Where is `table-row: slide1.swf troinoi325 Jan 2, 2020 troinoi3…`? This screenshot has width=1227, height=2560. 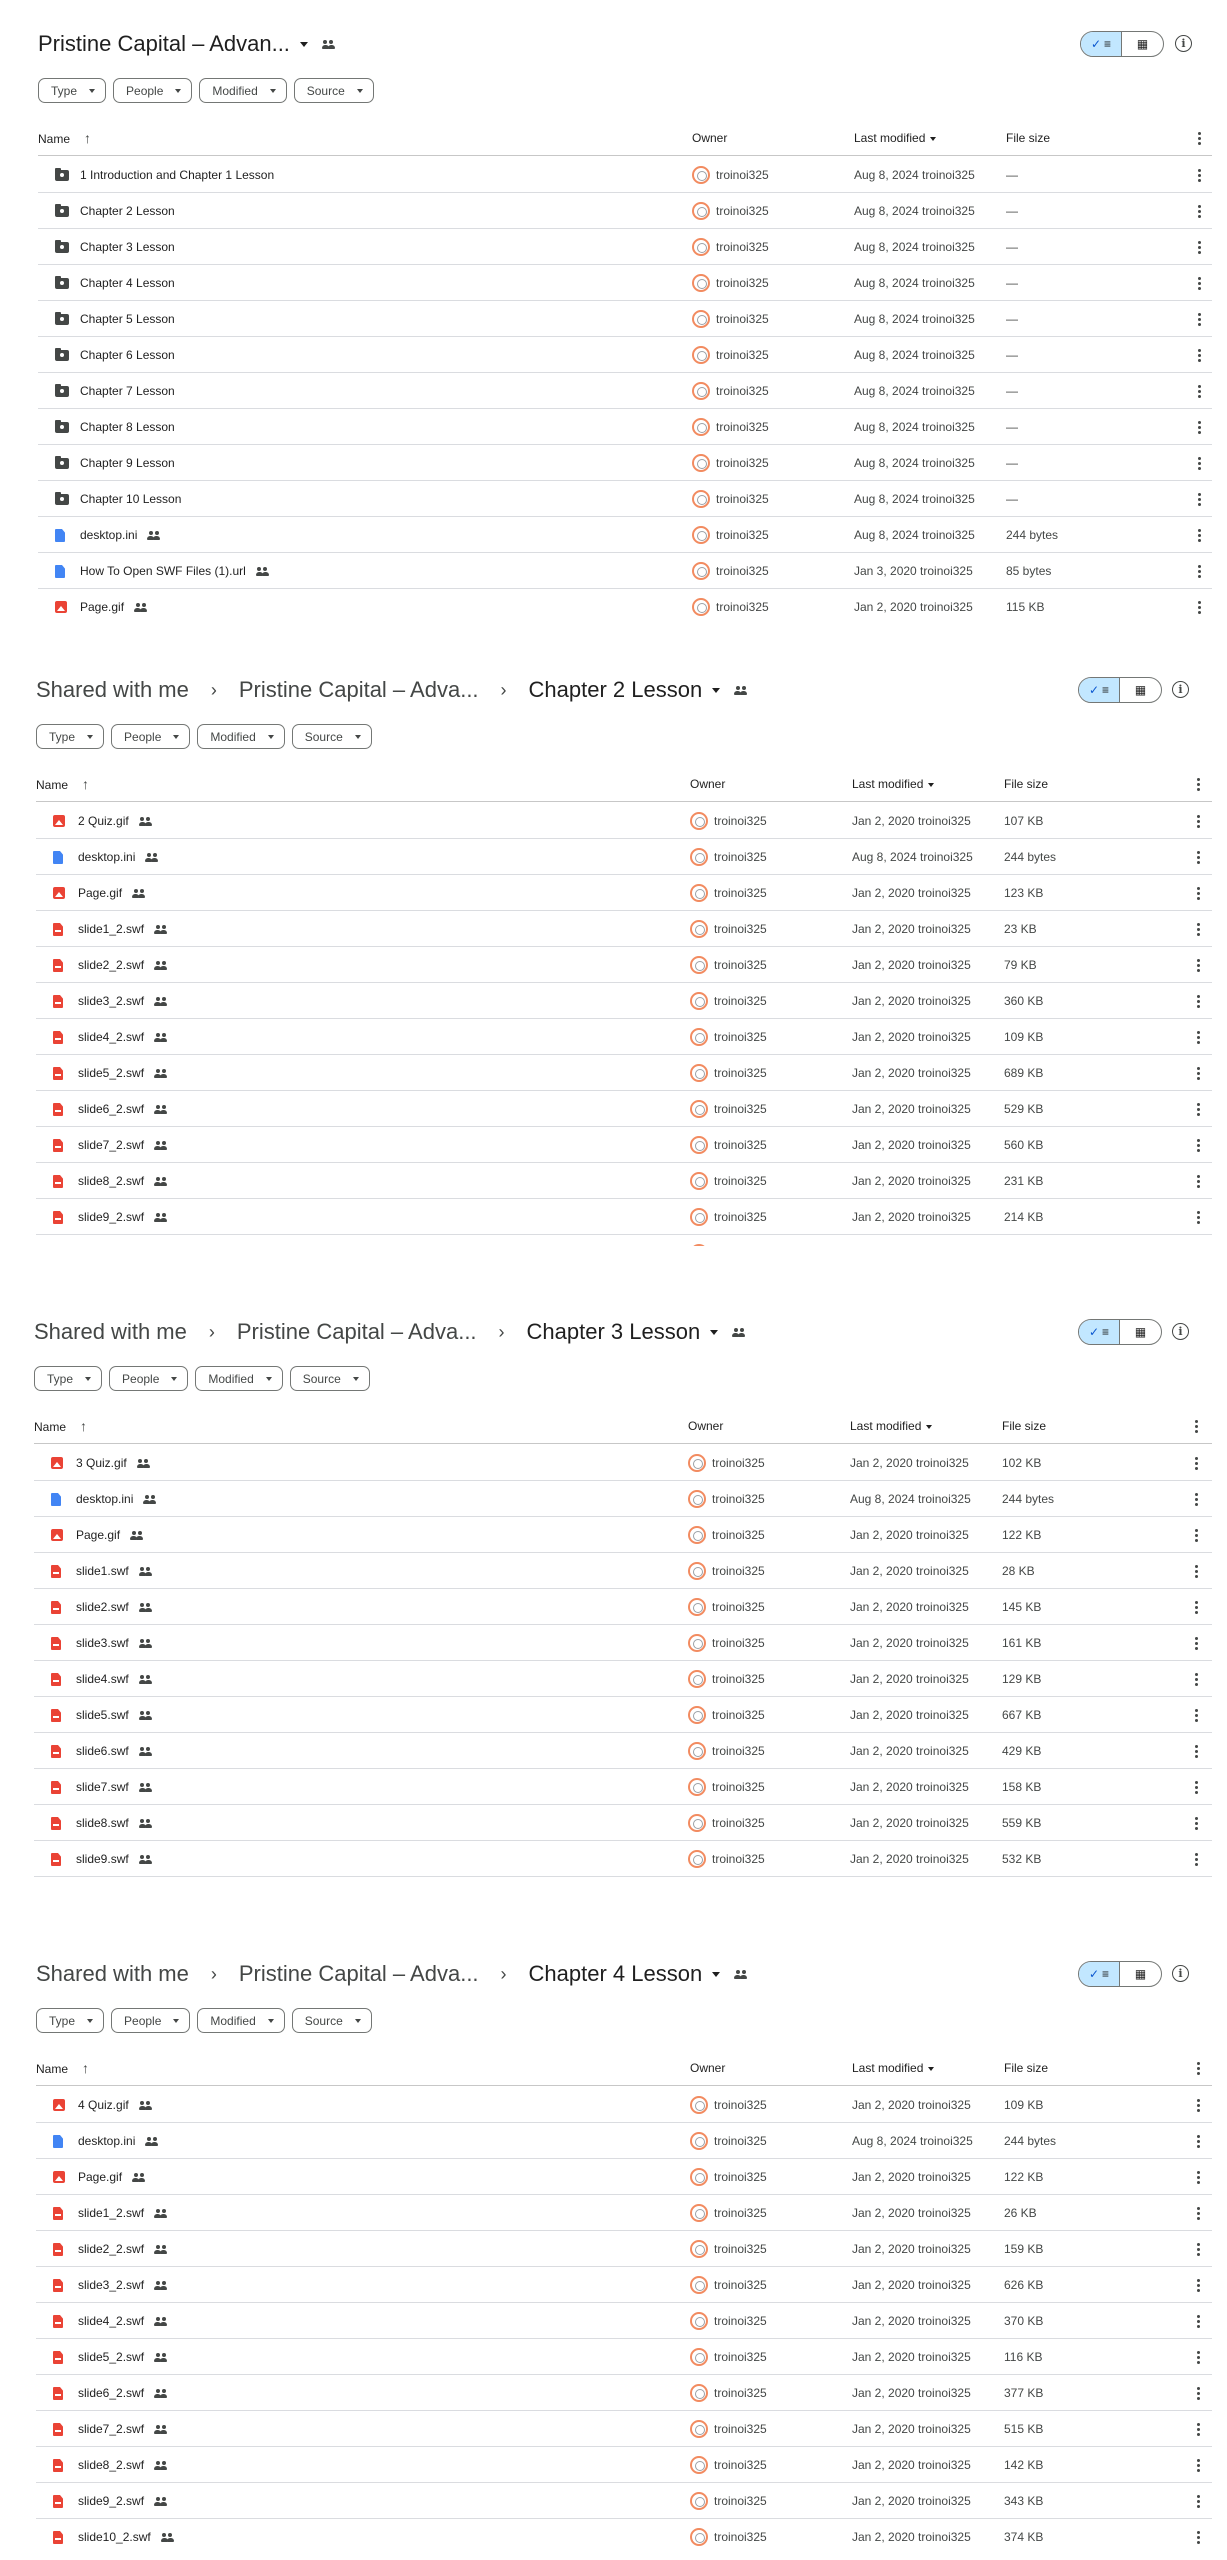
table-row: slide1.swf troinoi325 Jan 2, 2020 troinoi3… is located at coordinates (623, 1571).